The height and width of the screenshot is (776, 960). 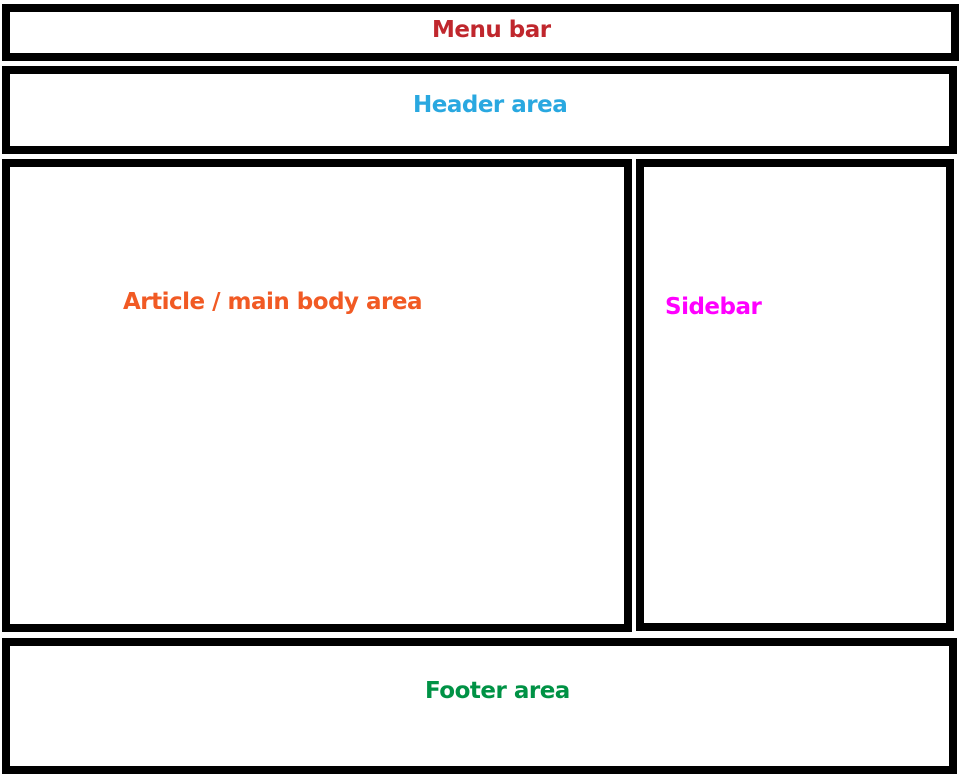 What do you see at coordinates (490, 105) in the screenshot?
I see `header-area-label: Header area` at bounding box center [490, 105].